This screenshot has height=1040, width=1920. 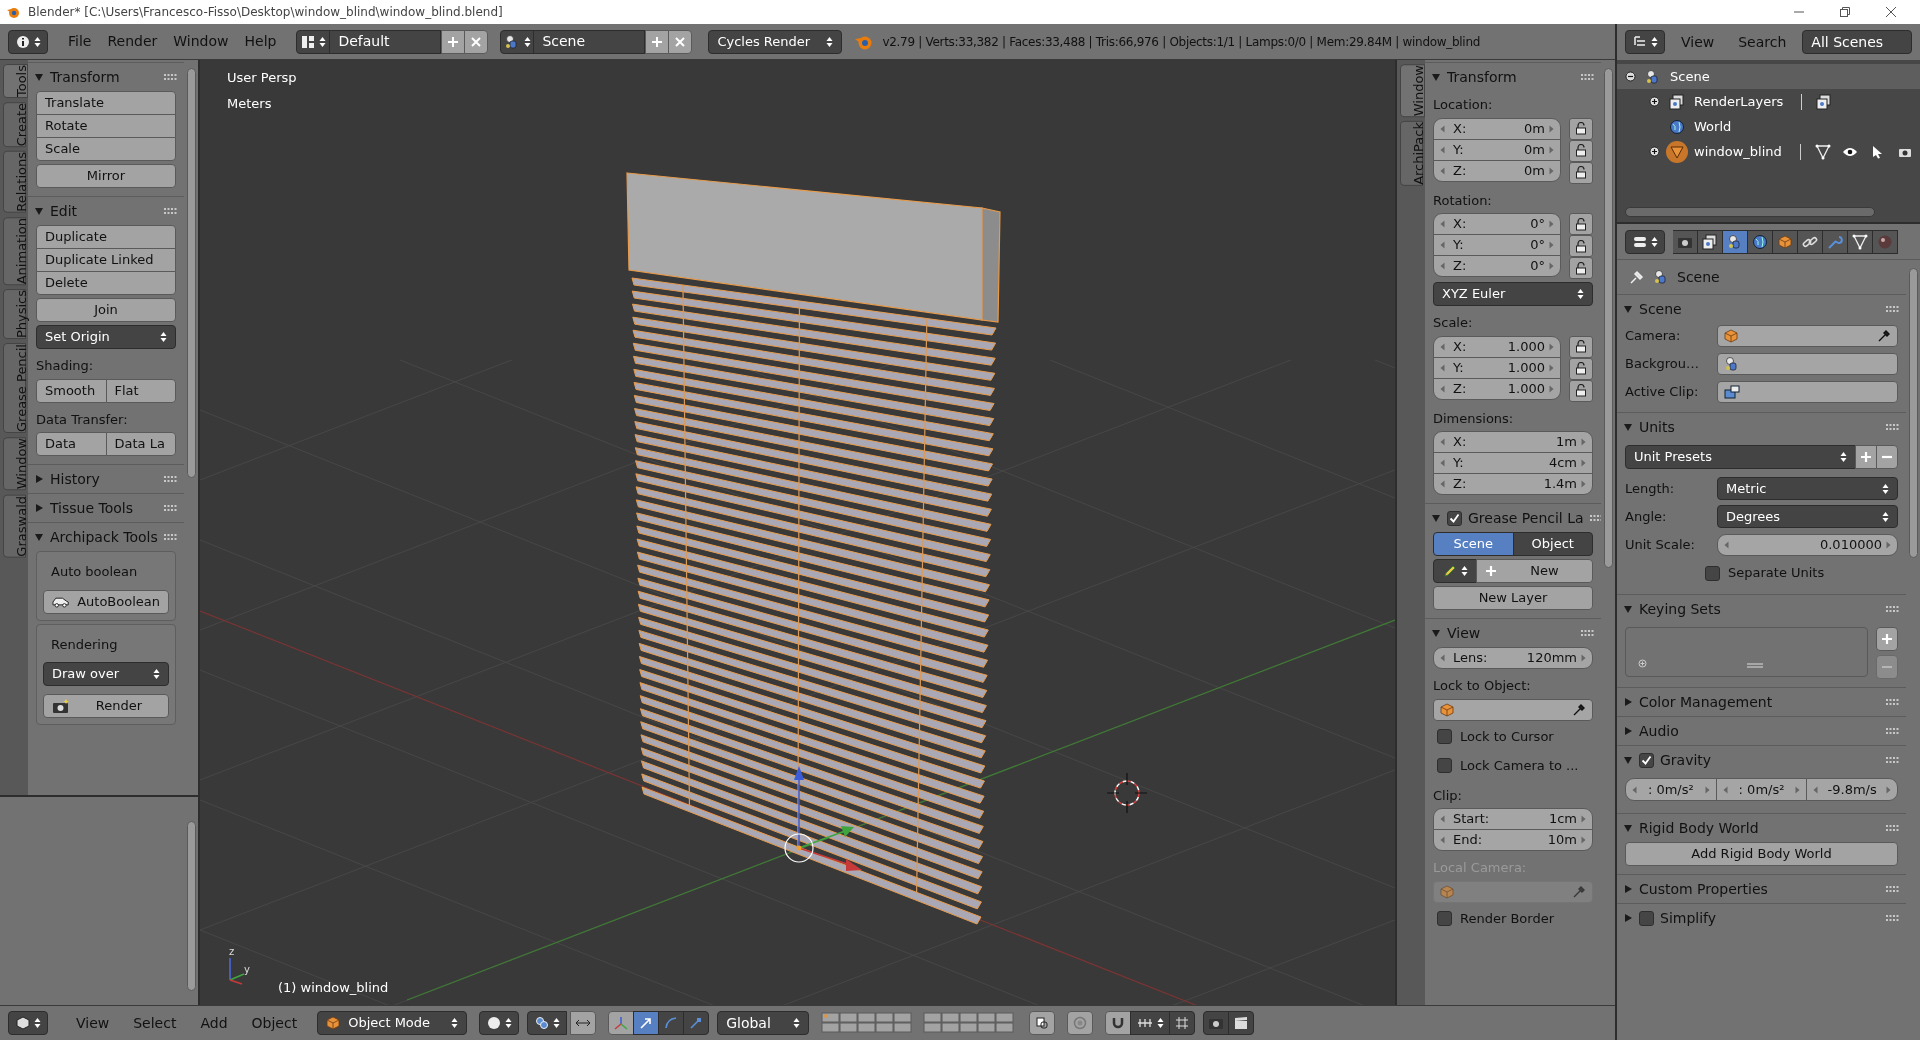 I want to click on pencil-dropdown, so click(x=1455, y=571).